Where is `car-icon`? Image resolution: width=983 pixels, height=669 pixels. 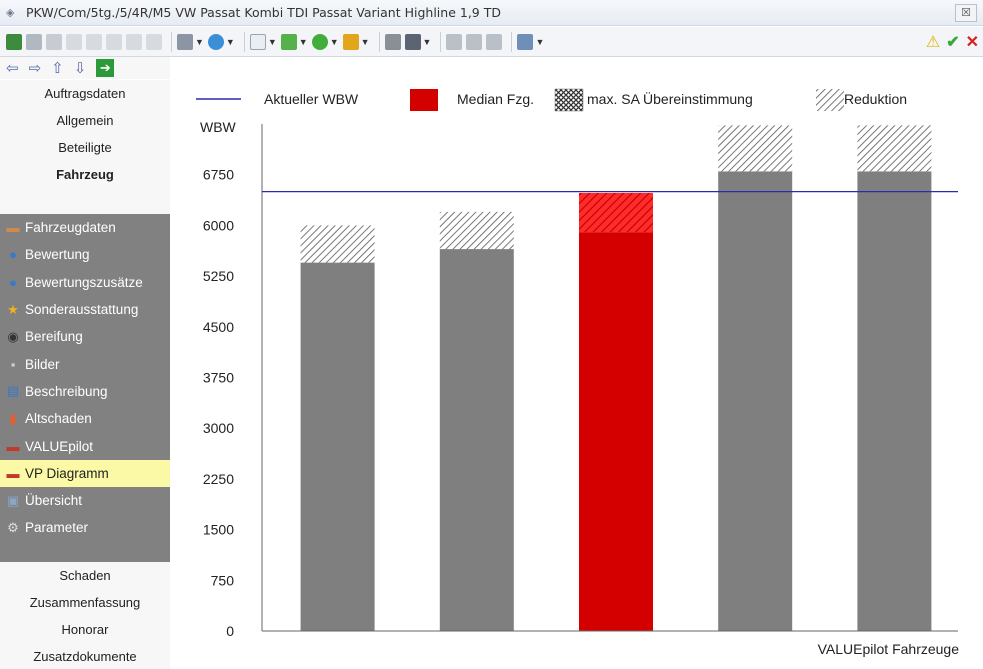 car-icon is located at coordinates (454, 42).